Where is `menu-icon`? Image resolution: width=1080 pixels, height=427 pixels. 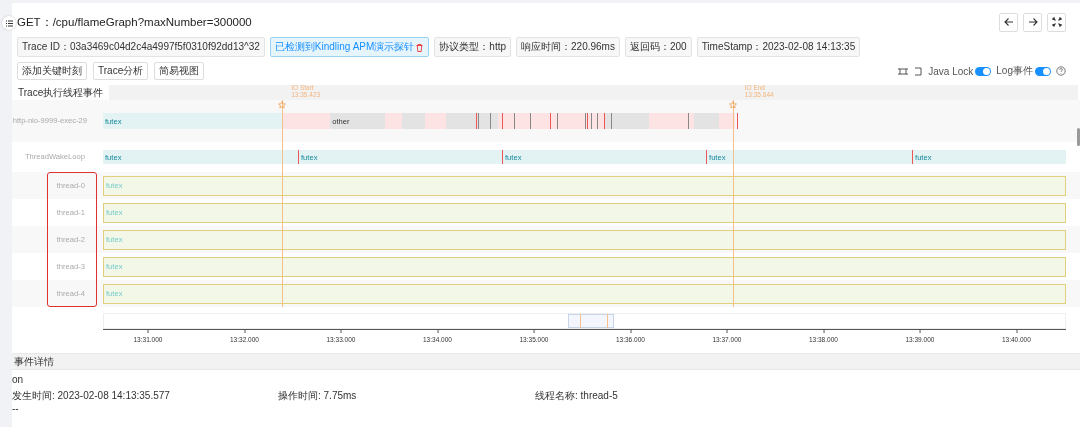
menu-icon is located at coordinates (9, 23).